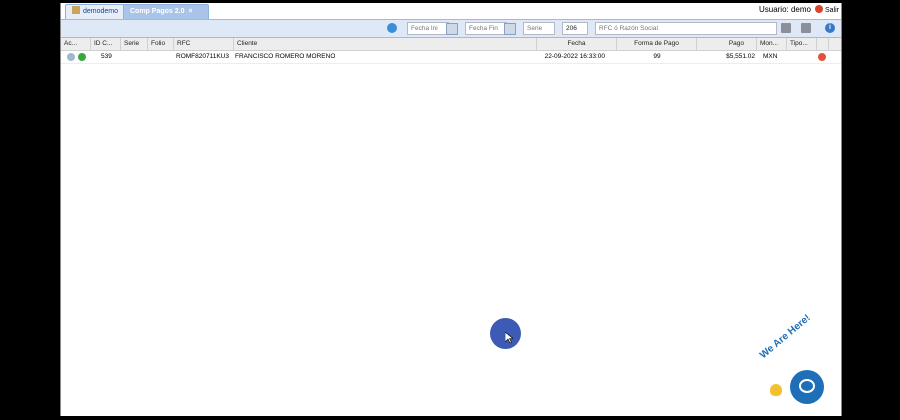 The width and height of the screenshot is (900, 420). I want to click on power-icon, so click(818, 9).